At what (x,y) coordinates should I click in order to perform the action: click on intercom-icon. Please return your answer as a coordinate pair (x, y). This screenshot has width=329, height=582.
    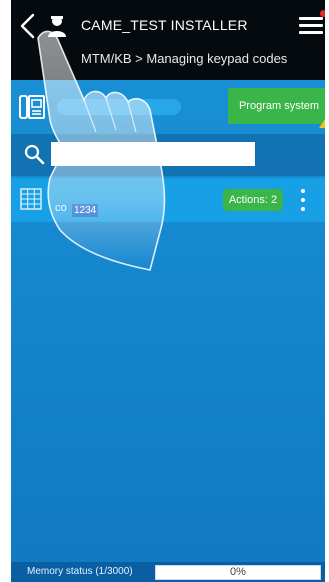
    Looking at the image, I should click on (32, 107).